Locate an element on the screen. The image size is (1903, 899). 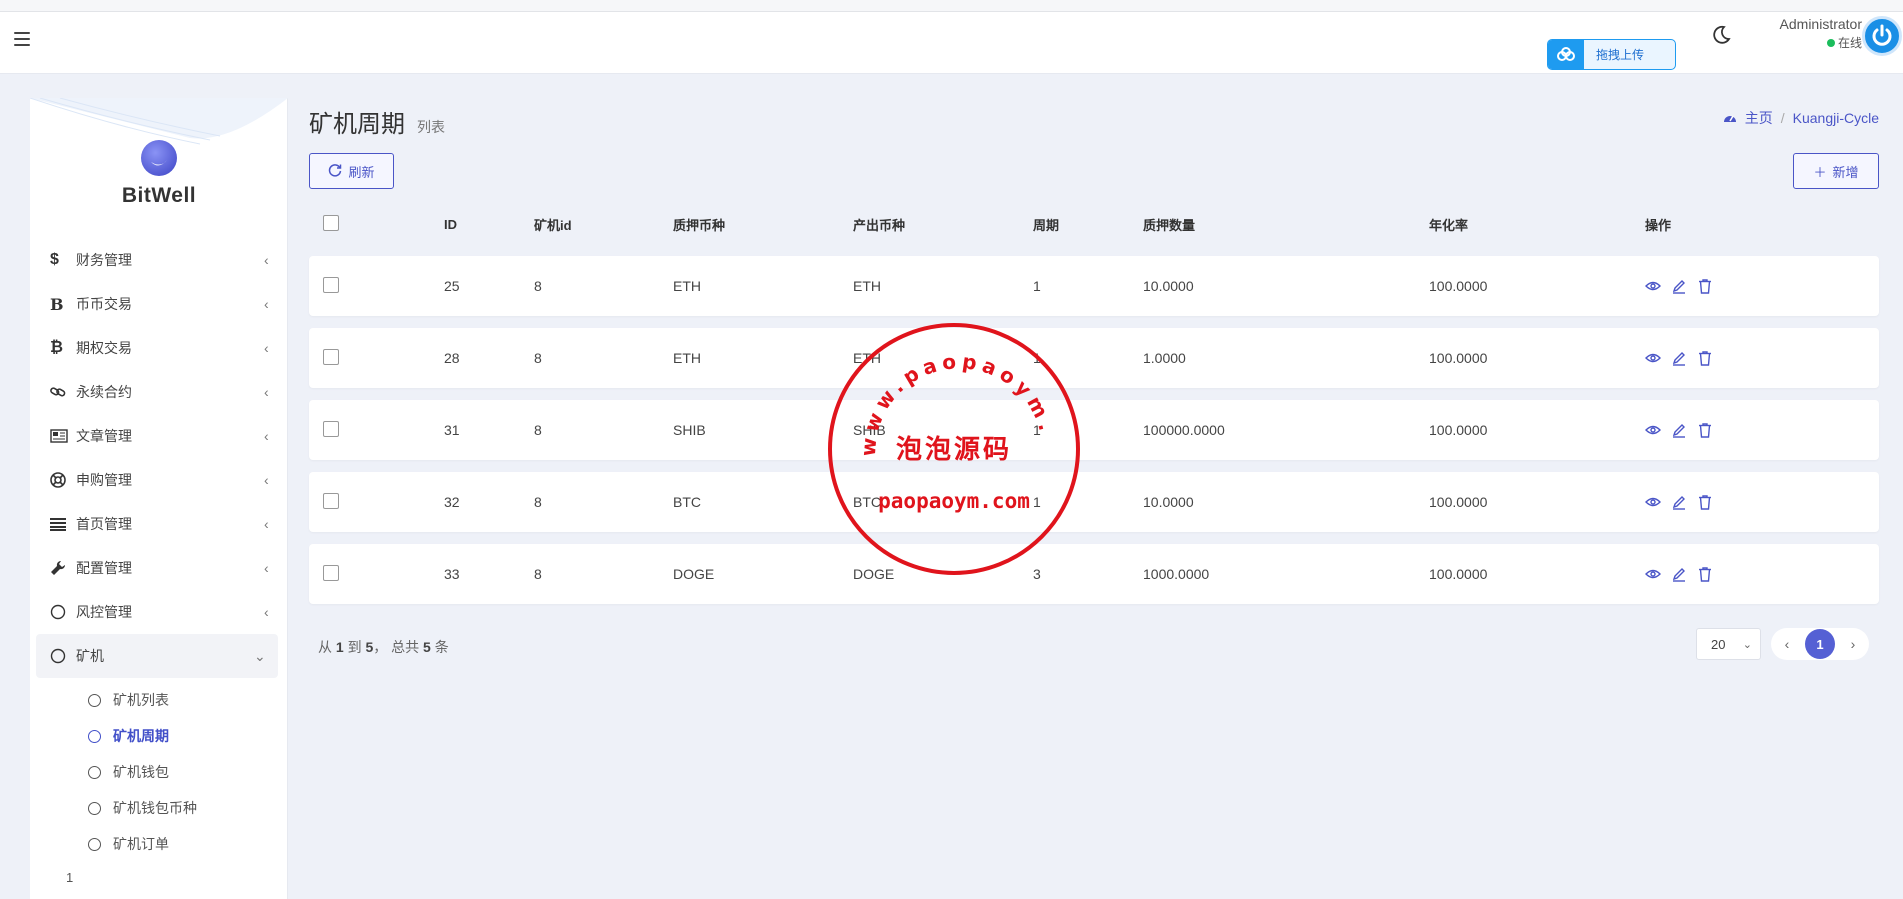
submenu-item-miner-list: 矿机列表 is located at coordinates (159, 700).